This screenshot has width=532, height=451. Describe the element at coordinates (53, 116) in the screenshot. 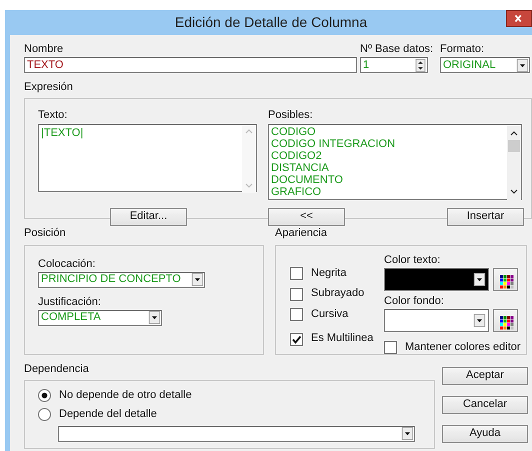

I see `field-label: Texto:` at that location.